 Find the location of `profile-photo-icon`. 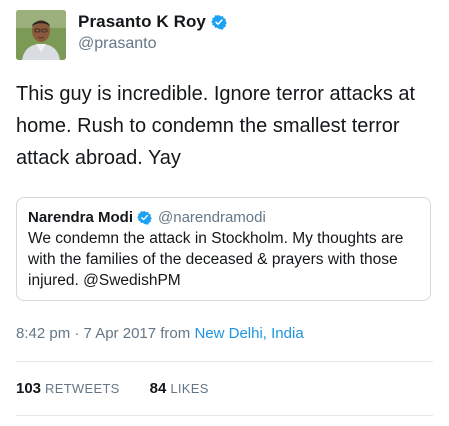

profile-photo-icon is located at coordinates (41, 35).